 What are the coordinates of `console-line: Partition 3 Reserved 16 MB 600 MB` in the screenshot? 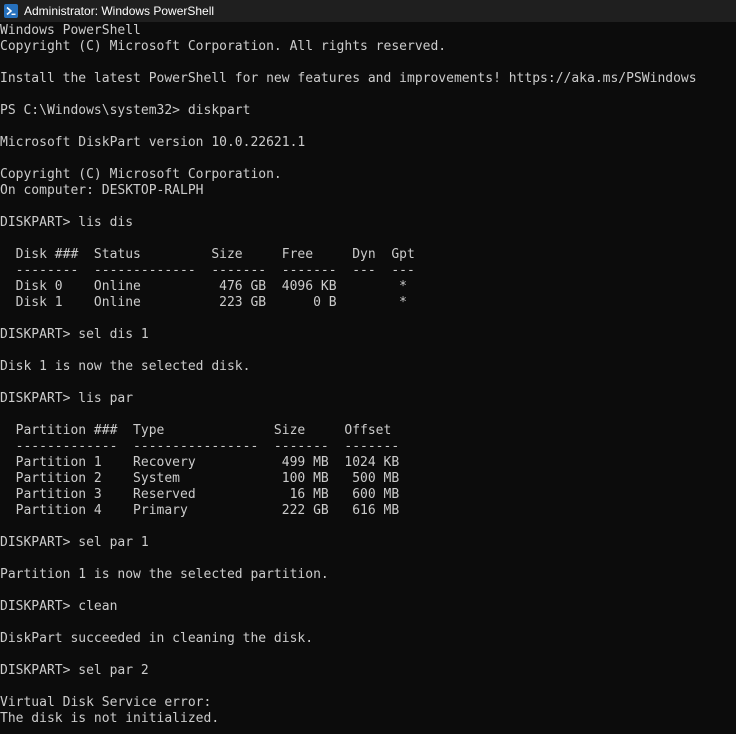 It's located at (200, 494).